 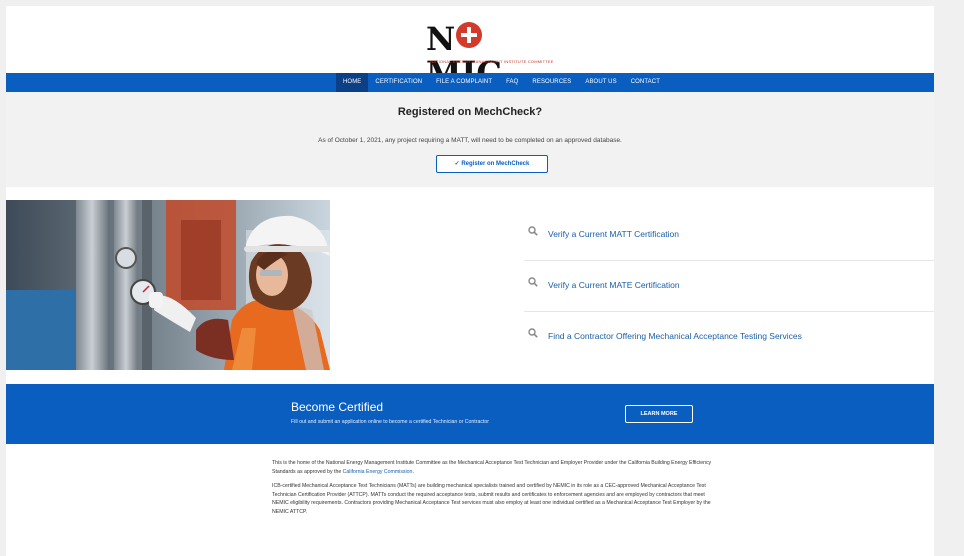 What do you see at coordinates (337, 407) in the screenshot?
I see `become-certified-title: Become Certified` at bounding box center [337, 407].